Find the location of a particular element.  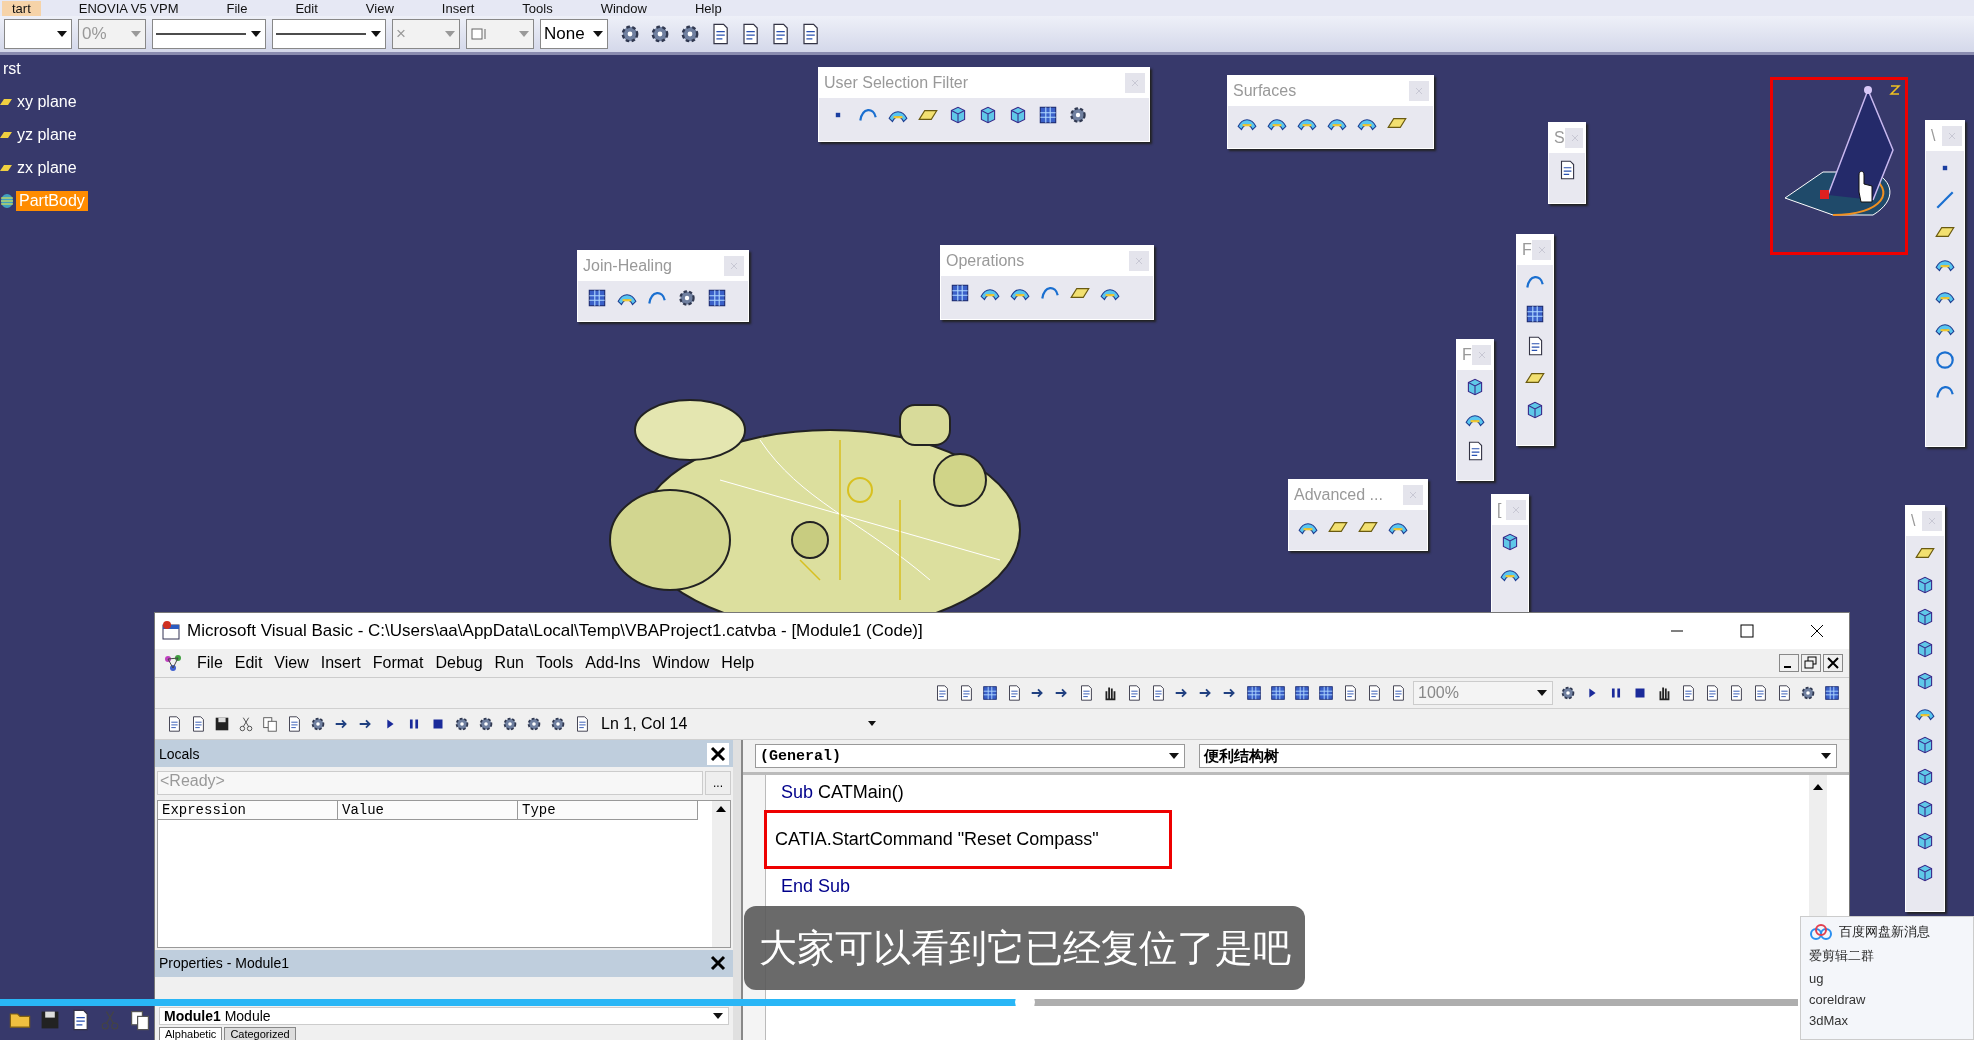

status-field: <Ready> is located at coordinates (430, 782).